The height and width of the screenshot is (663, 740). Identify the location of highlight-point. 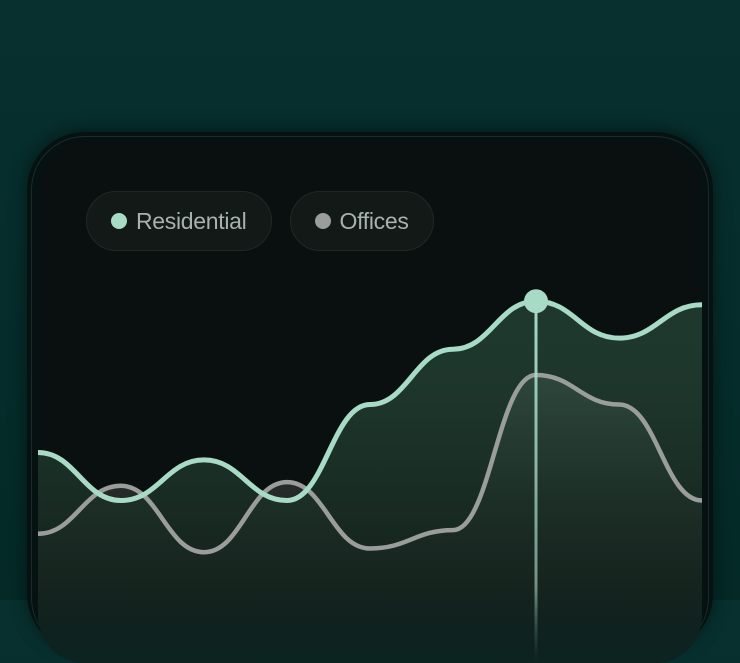
(536, 301).